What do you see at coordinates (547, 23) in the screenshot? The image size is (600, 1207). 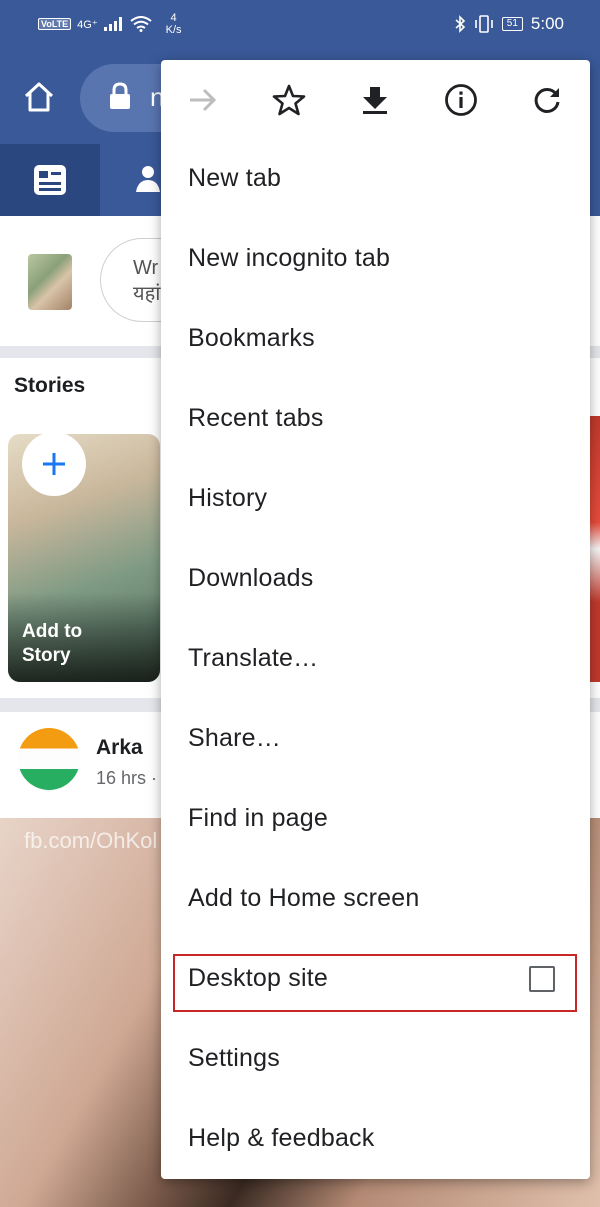 I see `clock: 5:00` at bounding box center [547, 23].